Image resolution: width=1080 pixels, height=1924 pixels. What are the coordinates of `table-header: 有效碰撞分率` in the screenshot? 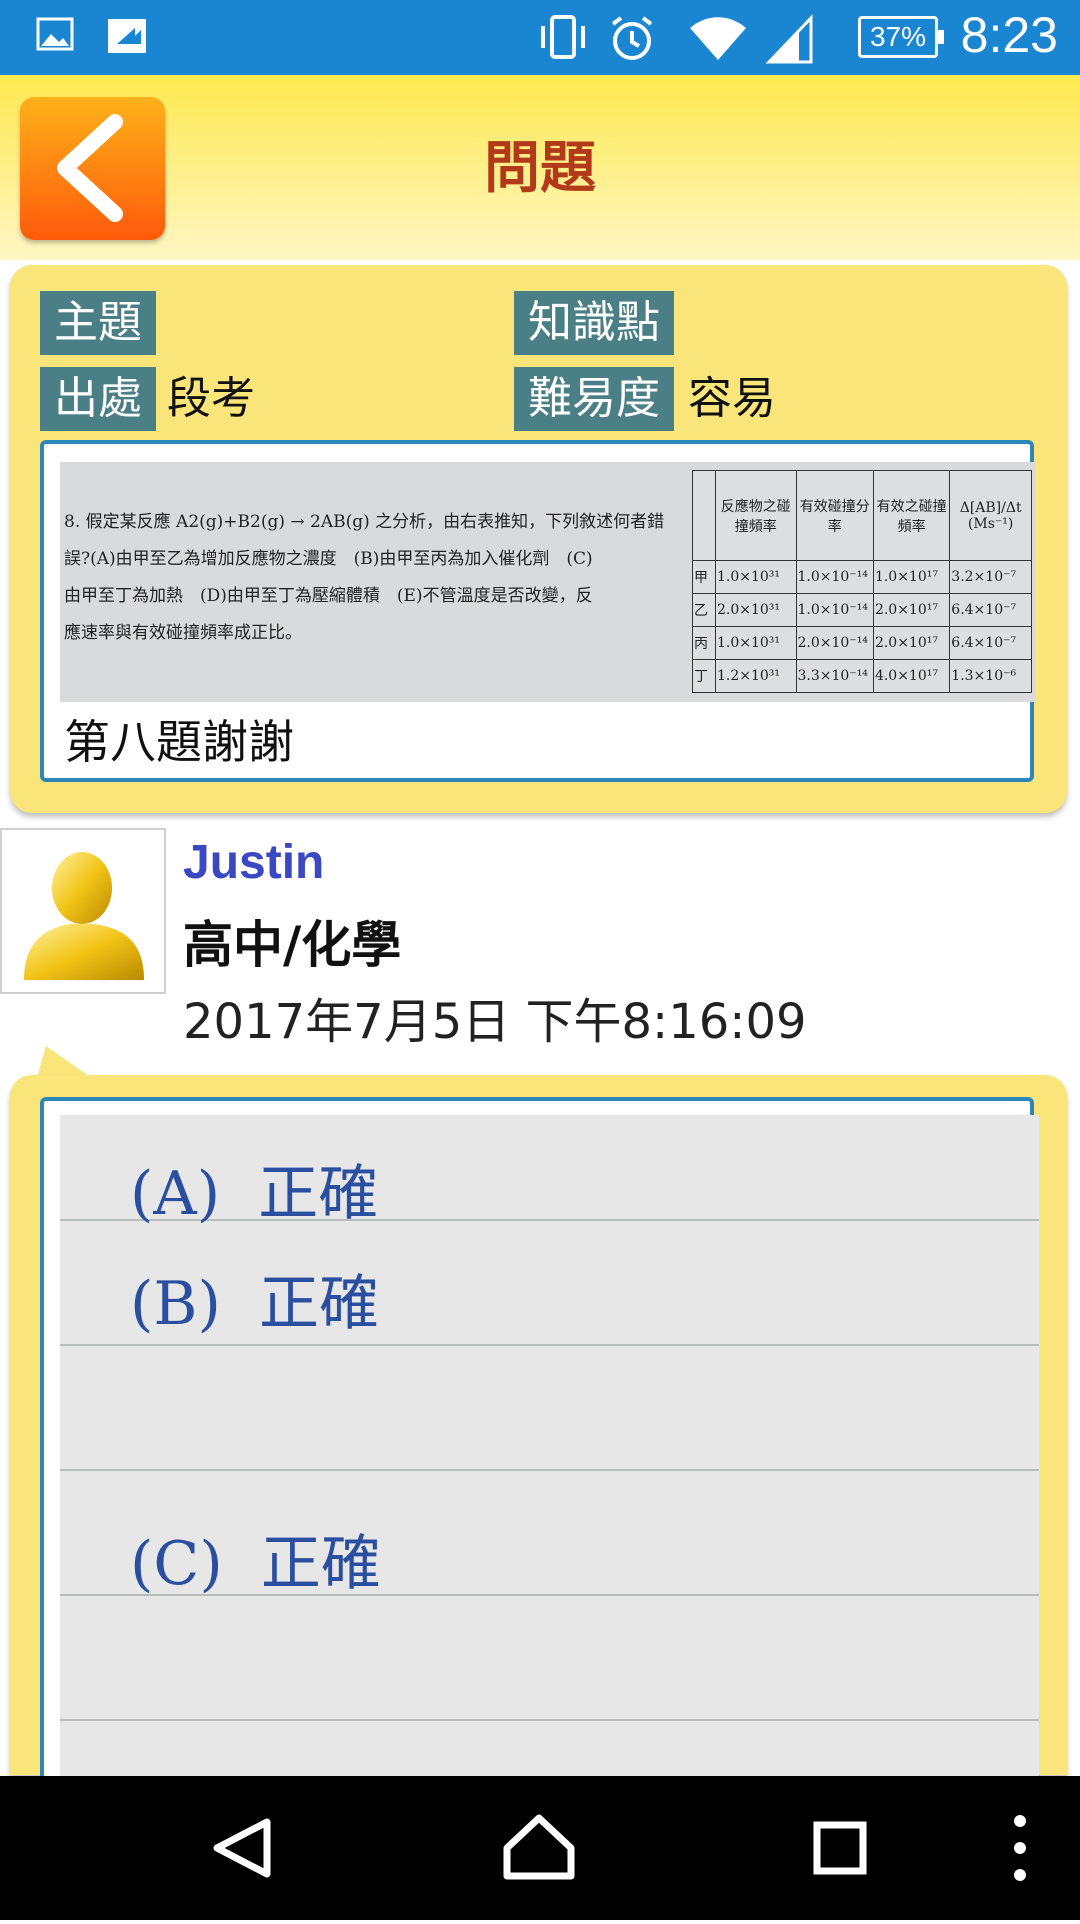 It's located at (834, 515).